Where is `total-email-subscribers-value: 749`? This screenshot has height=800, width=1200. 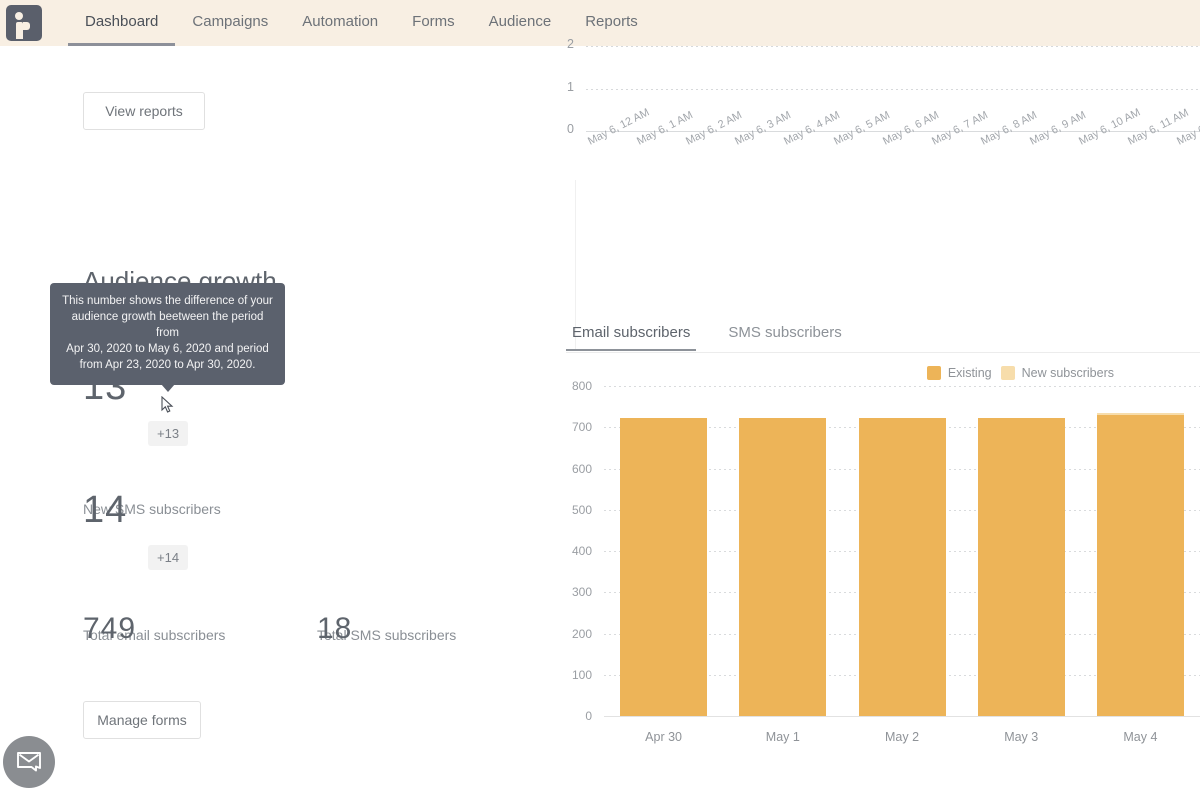
total-email-subscribers-value: 749 is located at coordinates (110, 628).